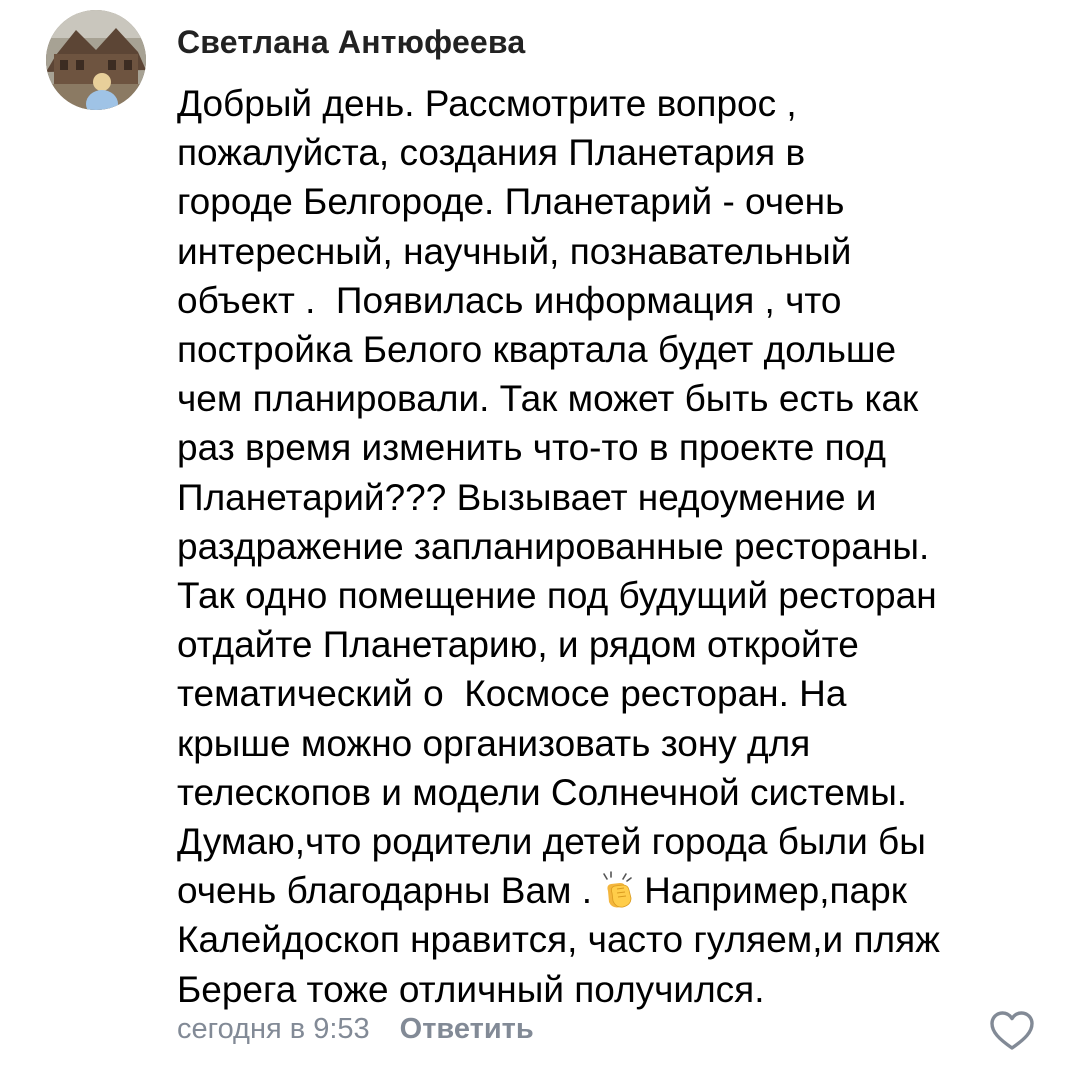 The height and width of the screenshot is (1066, 1080). Describe the element at coordinates (514, 251) in the screenshot. I see `comment-line: интересный, научный, познавательный` at that location.